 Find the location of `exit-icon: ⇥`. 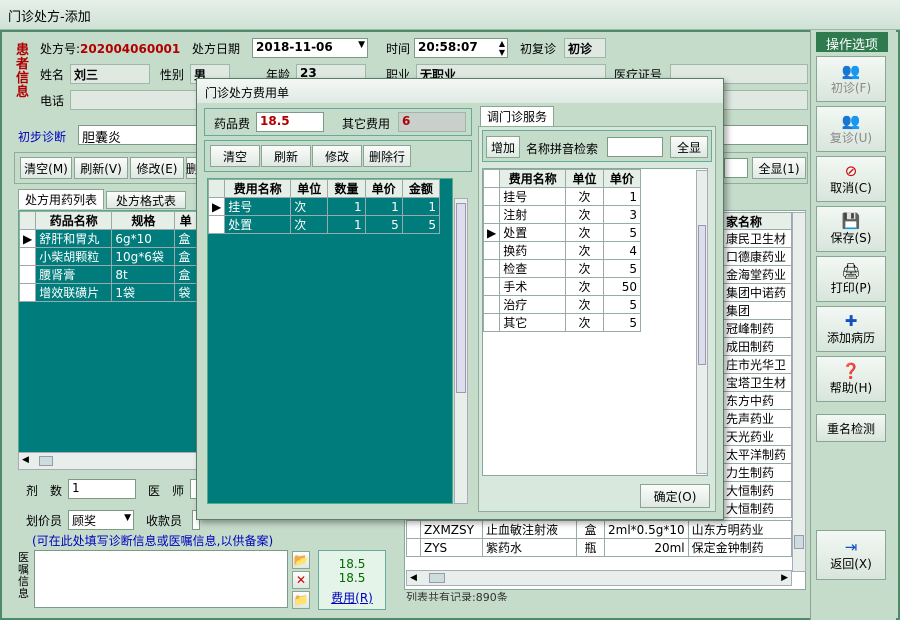

exit-icon: ⇥ is located at coordinates (851, 546).